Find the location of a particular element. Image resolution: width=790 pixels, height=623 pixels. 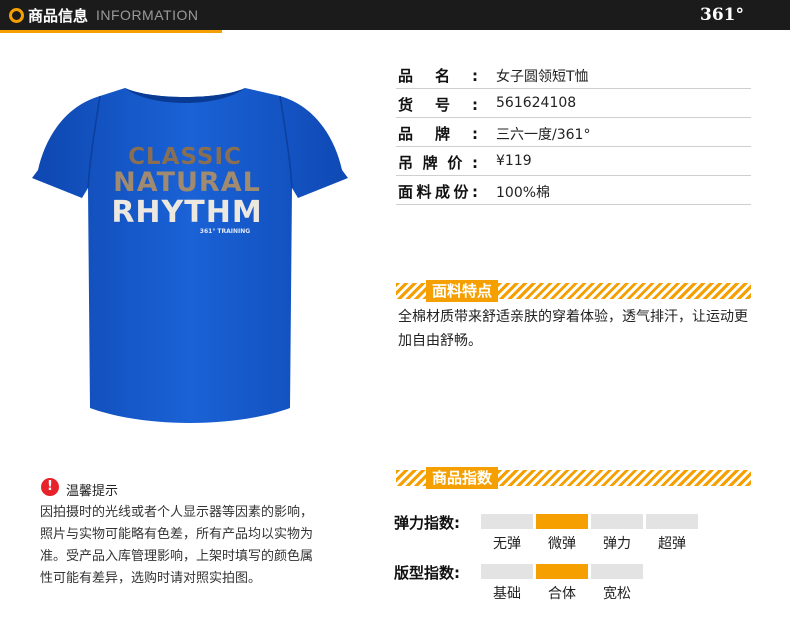

spec-value: 561624108 is located at coordinates (536, 103).